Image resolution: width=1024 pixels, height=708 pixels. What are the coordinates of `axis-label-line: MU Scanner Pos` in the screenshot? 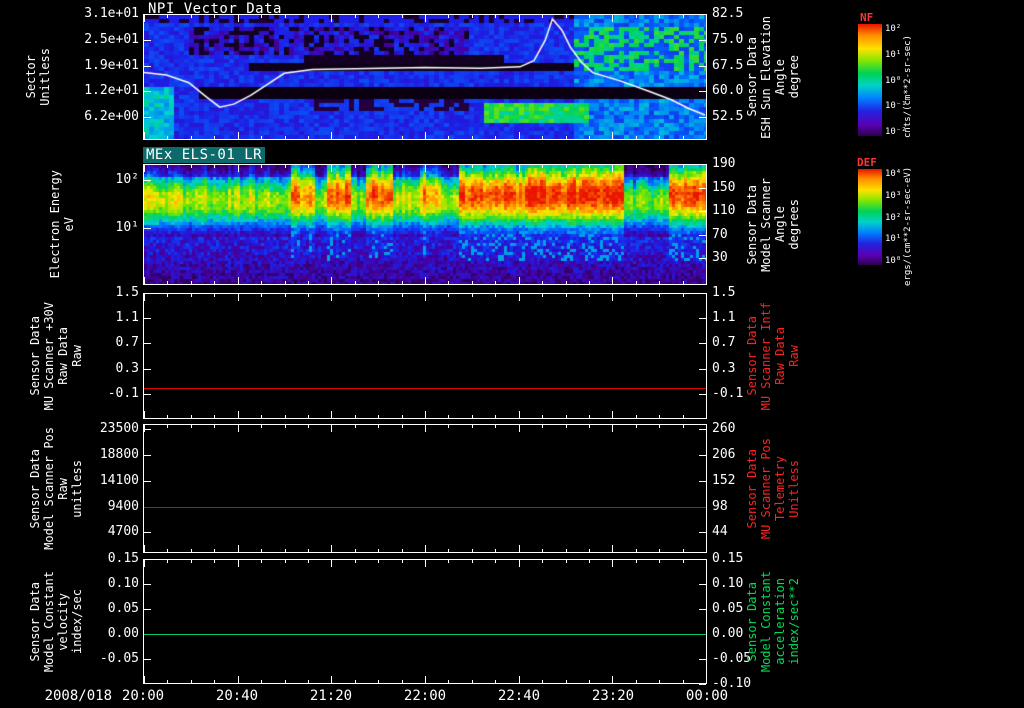 It's located at (766, 488).